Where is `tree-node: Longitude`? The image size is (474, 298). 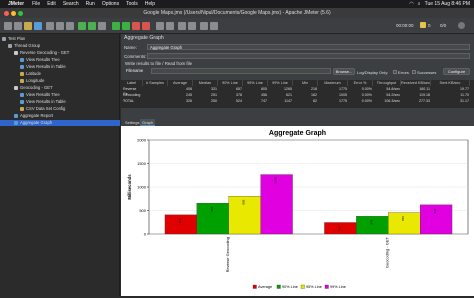
tree-node: Longitude is located at coordinates (32, 81).